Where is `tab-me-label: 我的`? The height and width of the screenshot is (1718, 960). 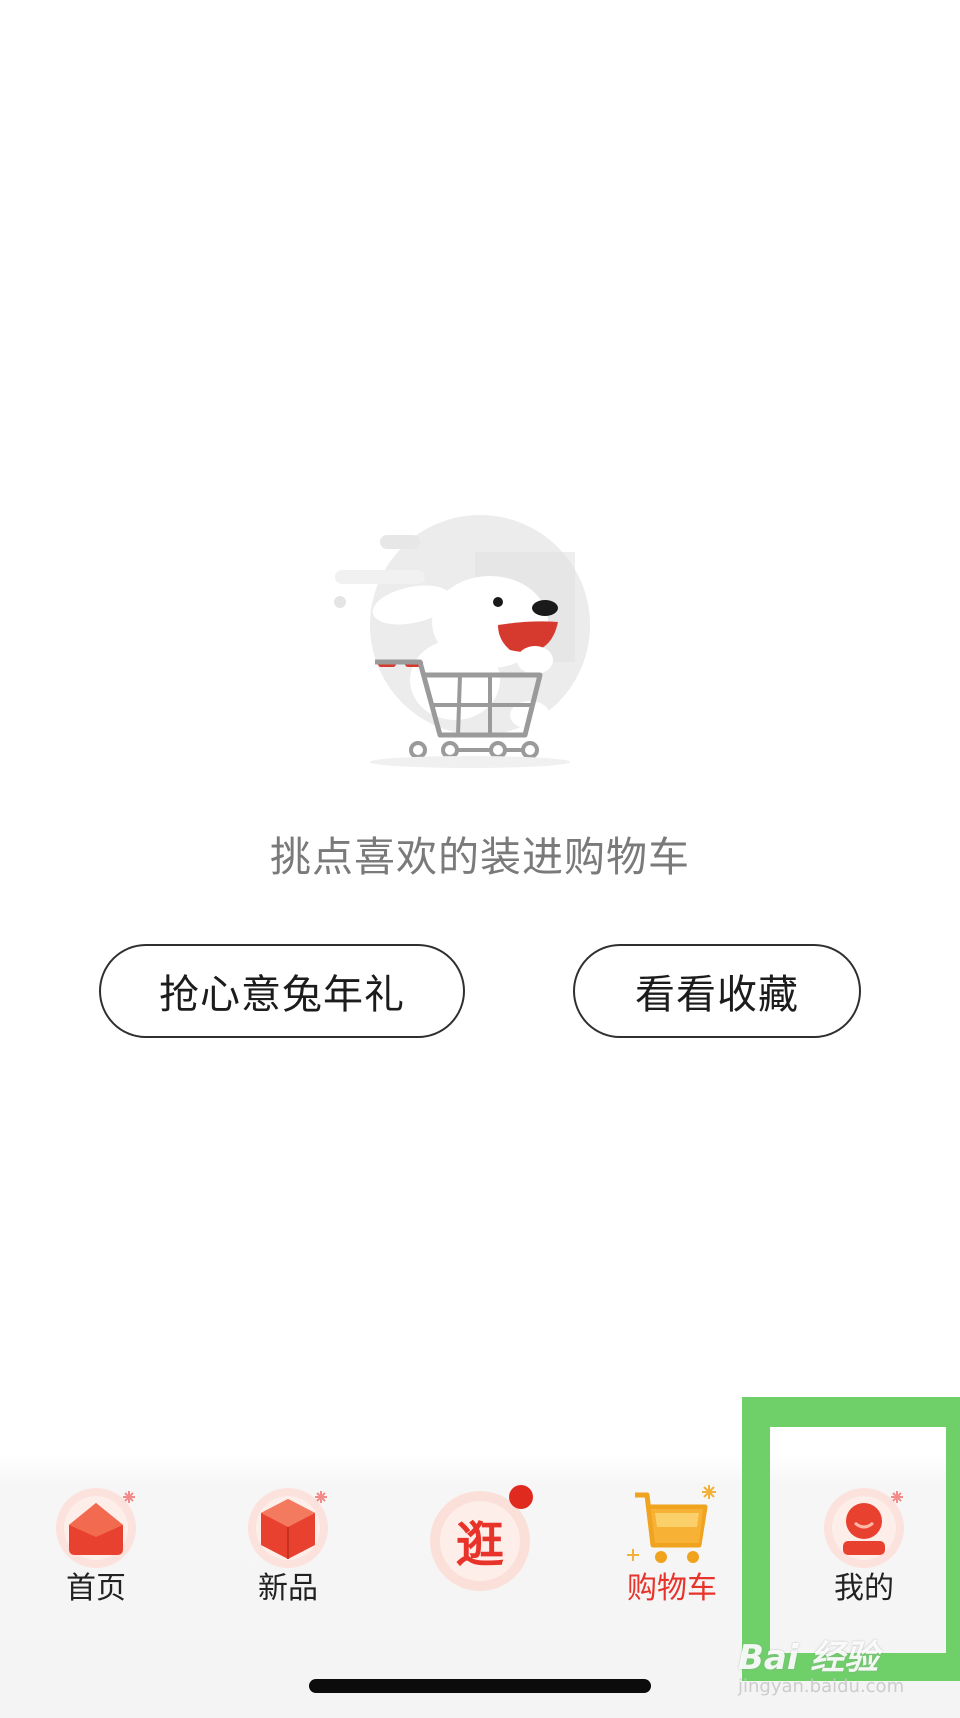 tab-me-label: 我的 is located at coordinates (864, 1588).